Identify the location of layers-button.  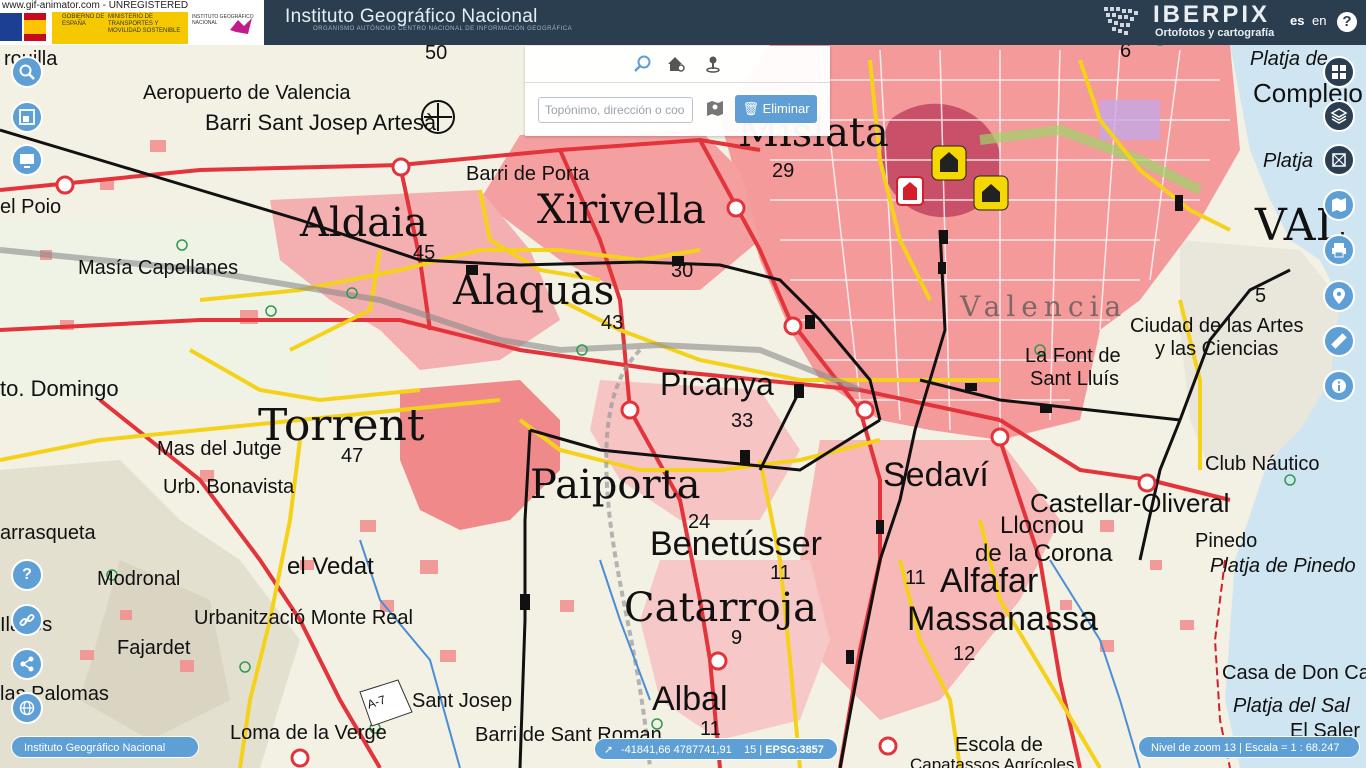
(1339, 116).